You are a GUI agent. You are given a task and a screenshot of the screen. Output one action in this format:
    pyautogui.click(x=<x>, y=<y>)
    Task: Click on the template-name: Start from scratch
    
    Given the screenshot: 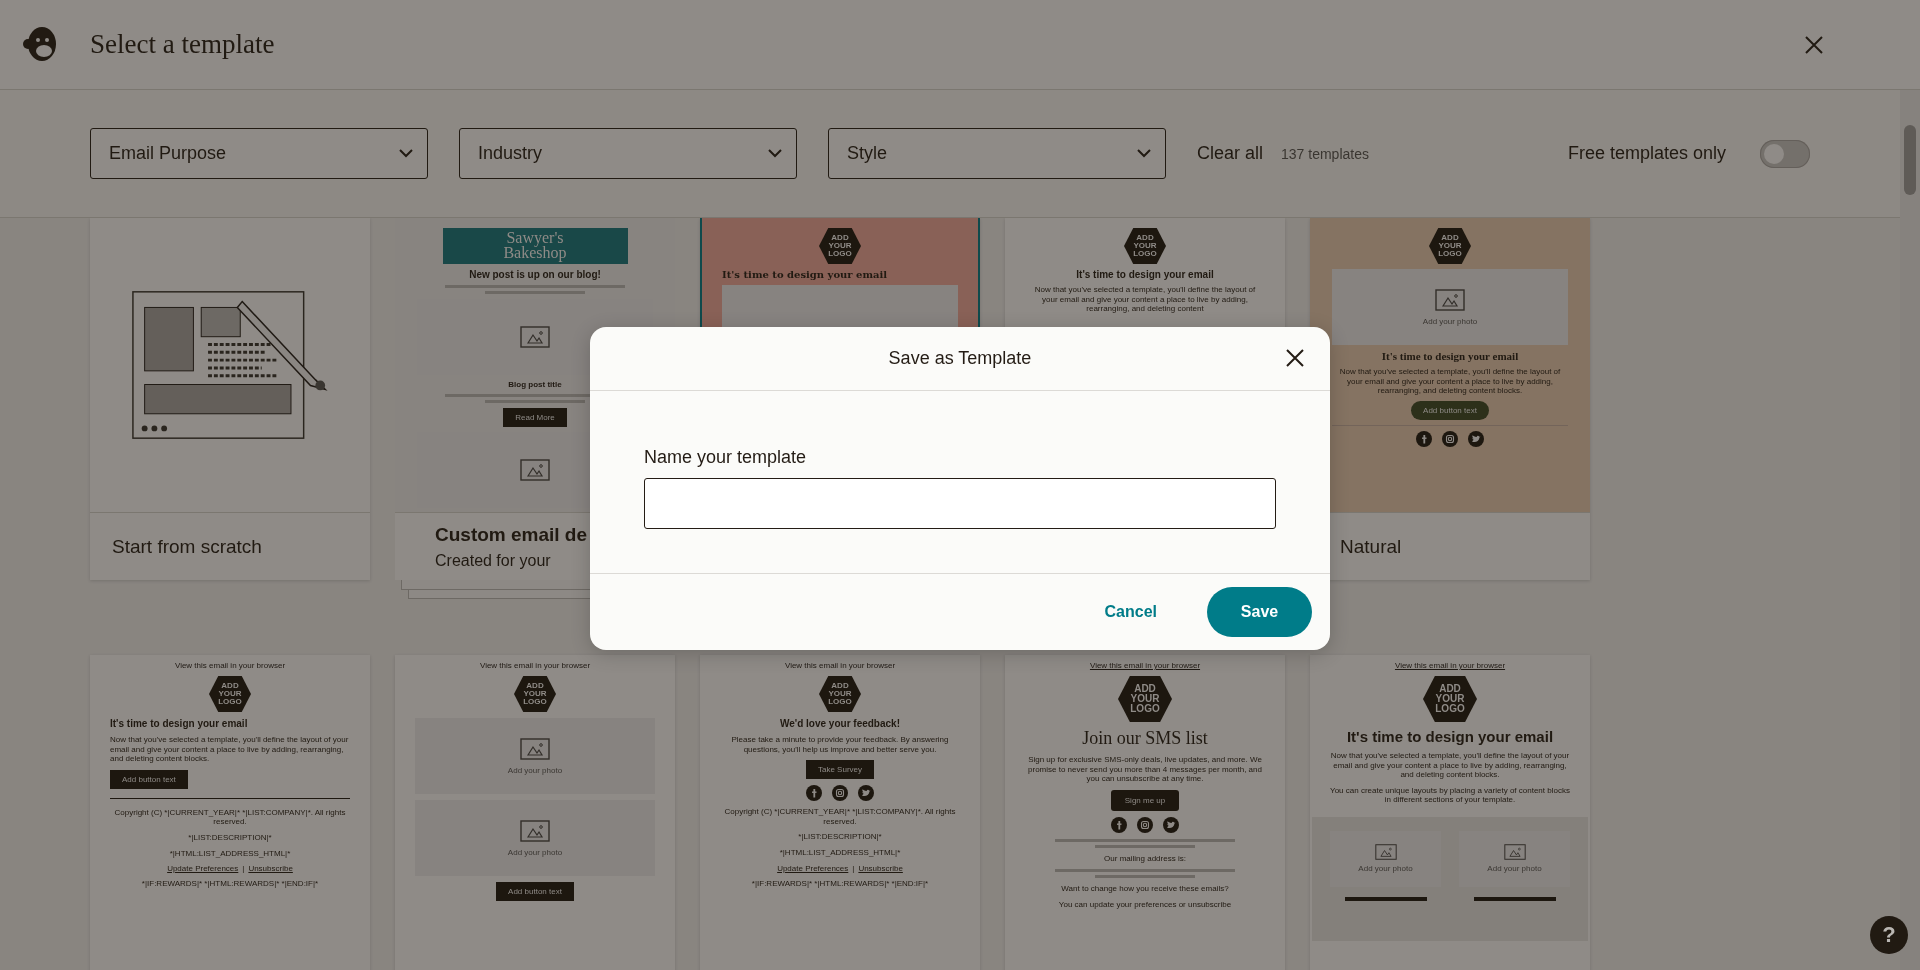 What is the action you would take?
    pyautogui.click(x=187, y=546)
    